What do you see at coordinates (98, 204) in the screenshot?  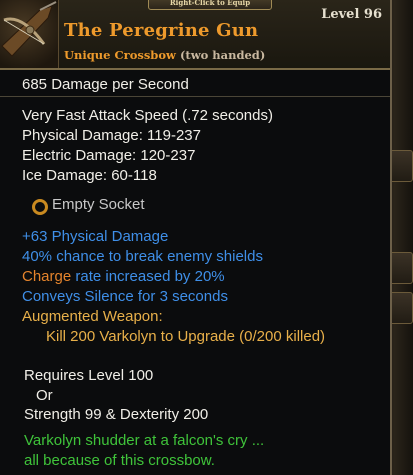 I see `empty-socket-label: Empty Socket` at bounding box center [98, 204].